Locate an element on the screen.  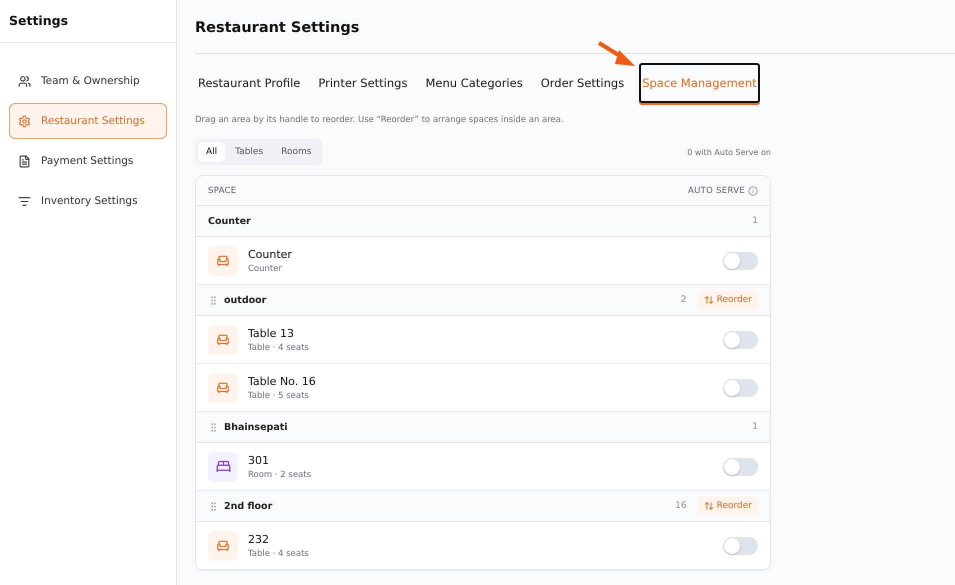
space-name: Table No. 16 is located at coordinates (282, 381).